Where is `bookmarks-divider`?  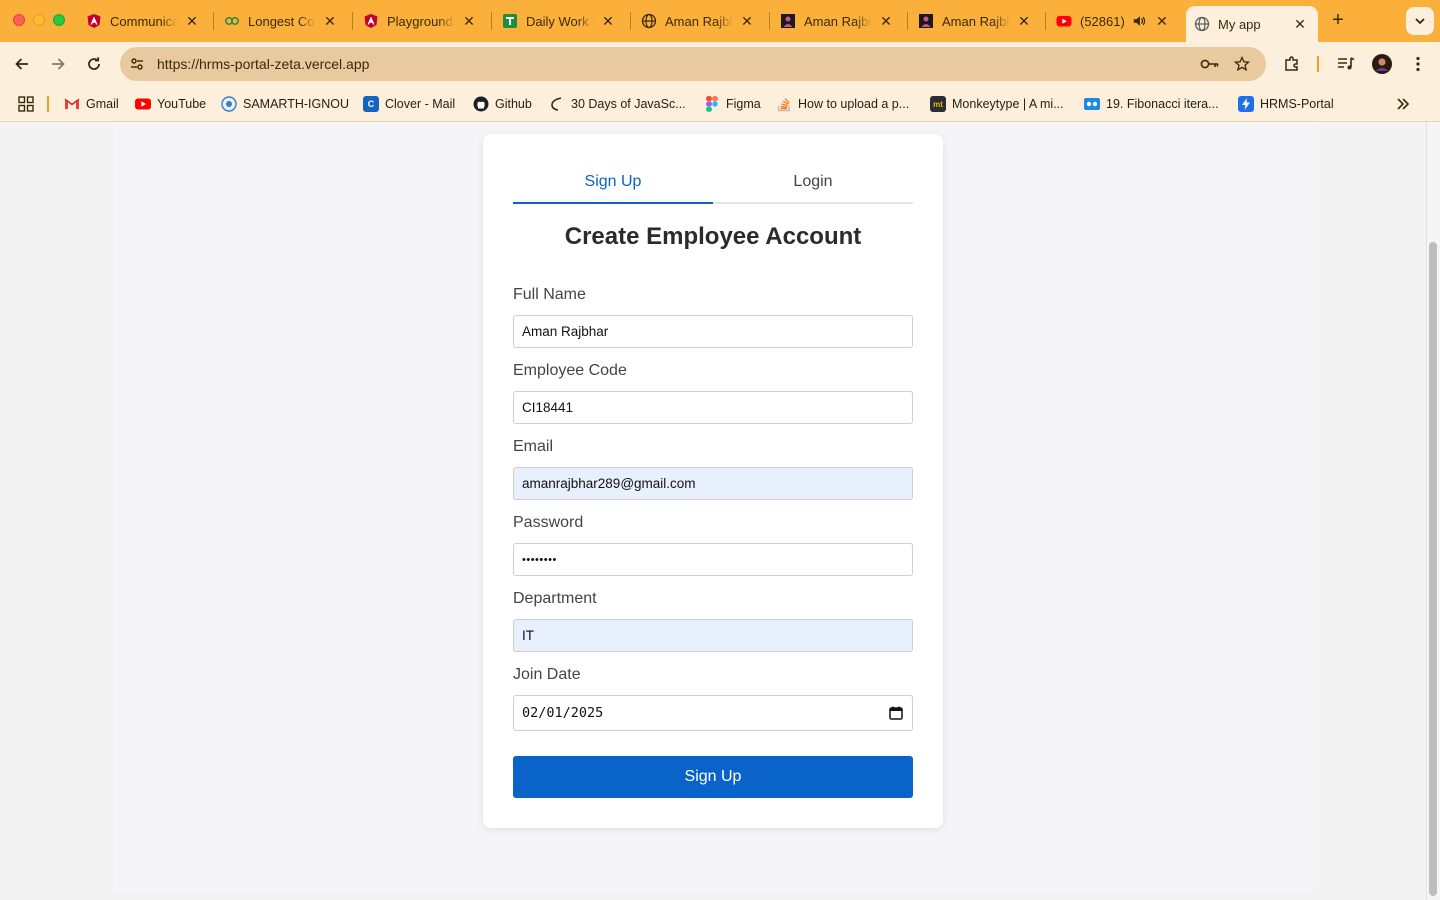
bookmarks-divider is located at coordinates (48, 104).